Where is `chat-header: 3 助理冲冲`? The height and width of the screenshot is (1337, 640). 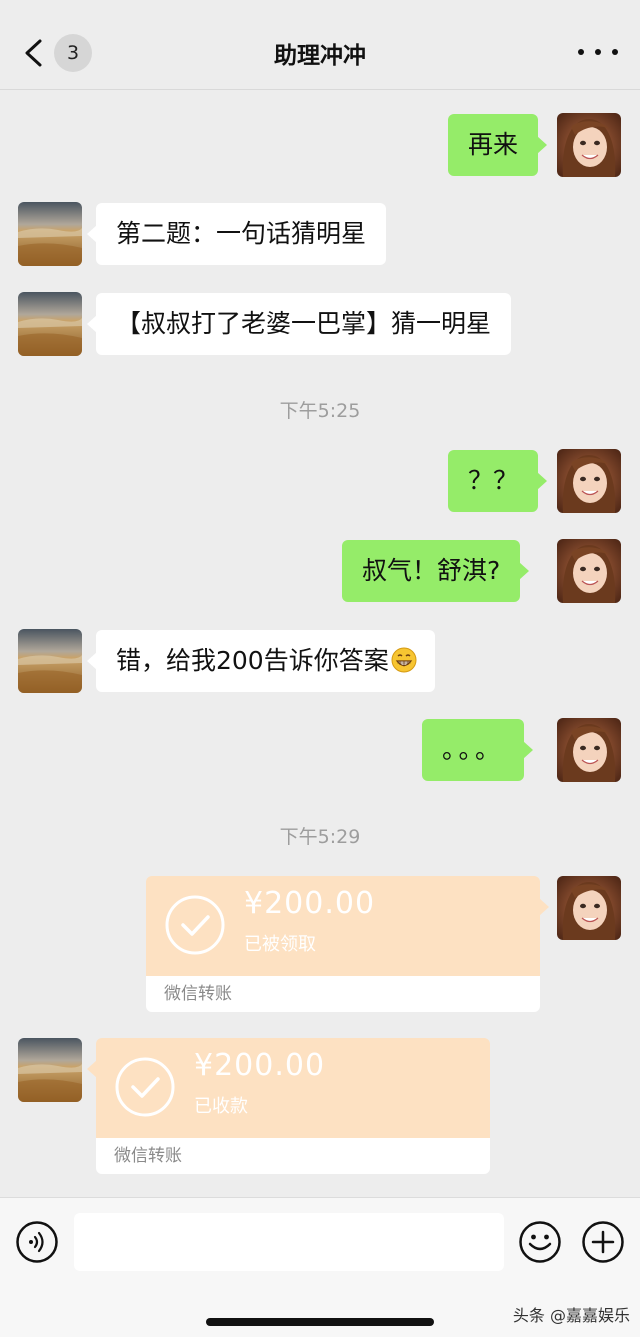
chat-header: 3 助理冲冲 is located at coordinates (320, 45).